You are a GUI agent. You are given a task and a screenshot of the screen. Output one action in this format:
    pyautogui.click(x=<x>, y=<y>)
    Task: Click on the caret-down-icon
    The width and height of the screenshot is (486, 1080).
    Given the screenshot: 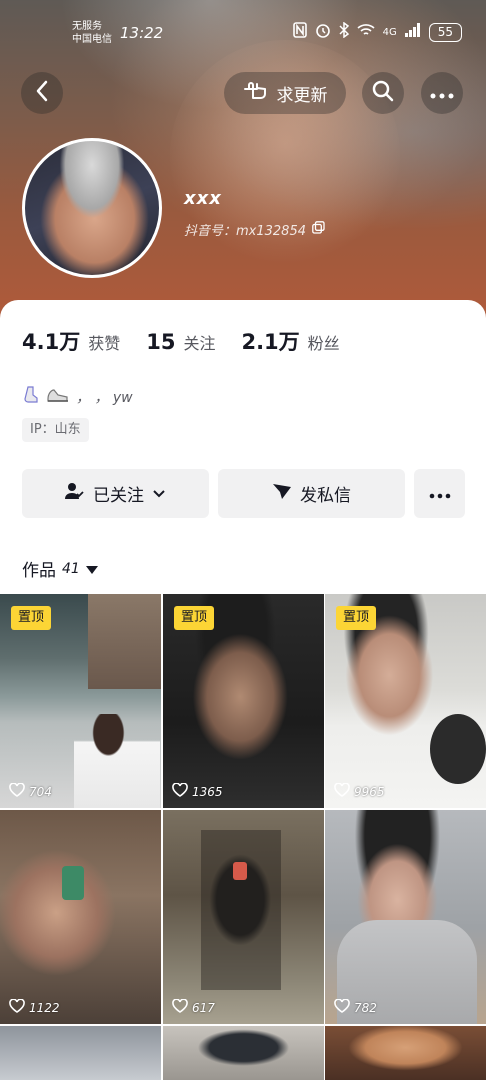 What is the action you would take?
    pyautogui.click(x=91, y=569)
    